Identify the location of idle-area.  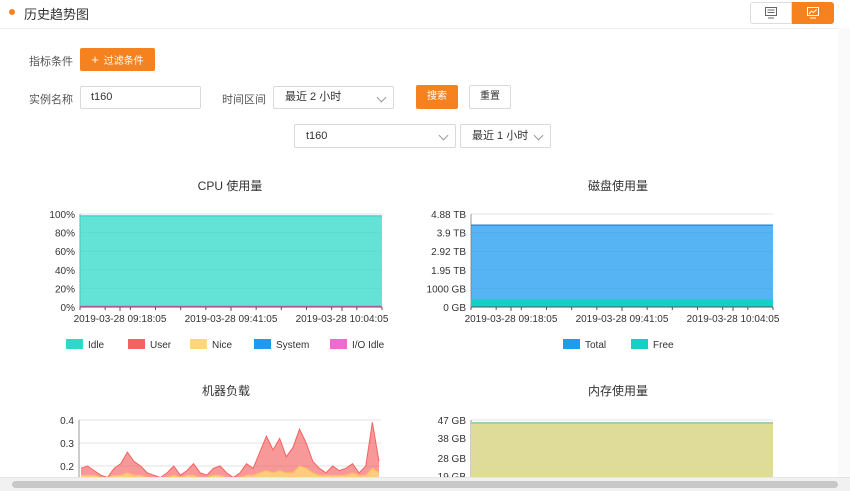
(231, 261).